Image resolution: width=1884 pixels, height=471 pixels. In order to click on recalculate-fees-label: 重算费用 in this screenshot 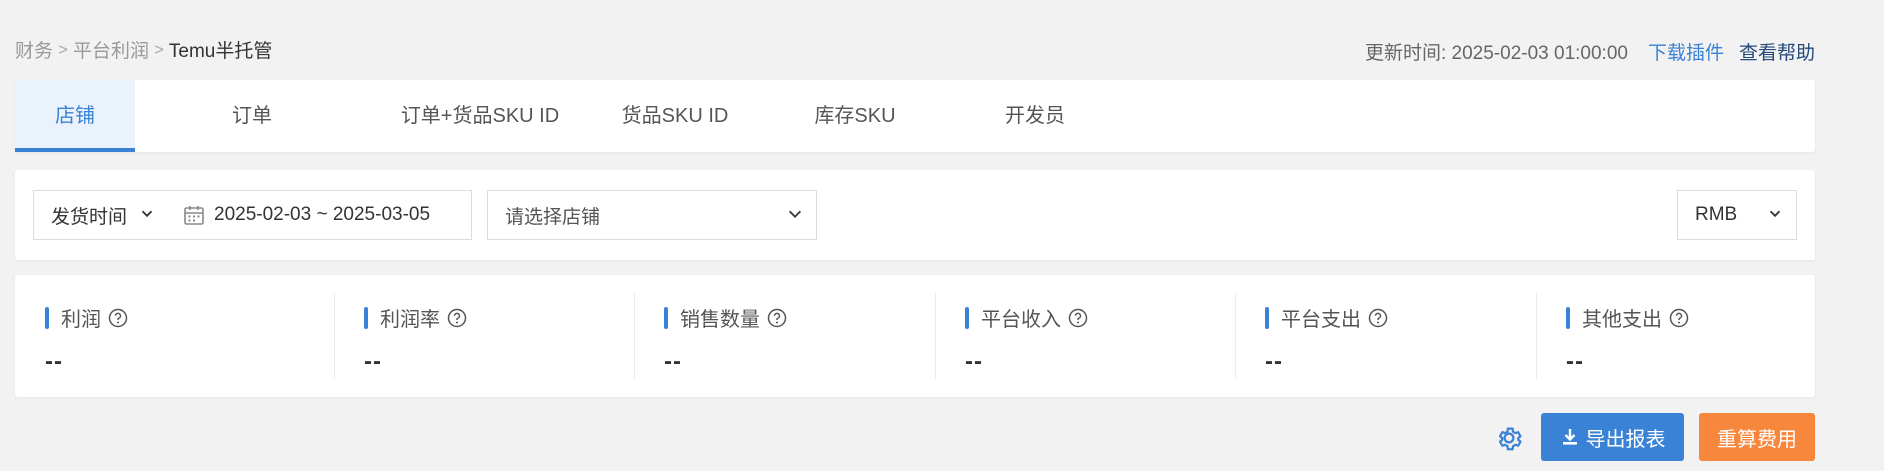, I will do `click(1757, 439)`.